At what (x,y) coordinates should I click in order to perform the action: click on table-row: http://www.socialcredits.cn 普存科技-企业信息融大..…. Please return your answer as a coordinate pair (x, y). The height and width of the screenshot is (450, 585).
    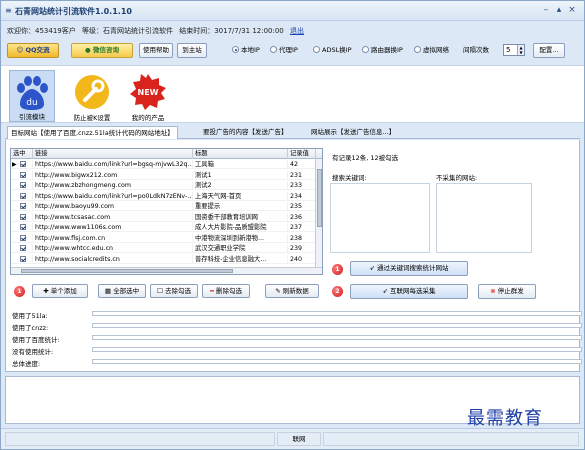
    Looking at the image, I should click on (166, 259).